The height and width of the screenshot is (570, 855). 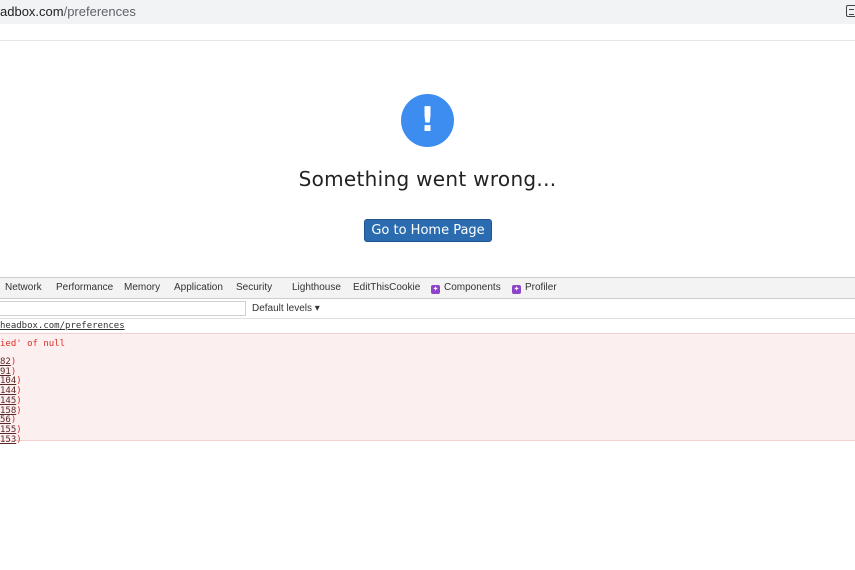 What do you see at coordinates (8, 430) in the screenshot?
I see `stack-frame-link: 155` at bounding box center [8, 430].